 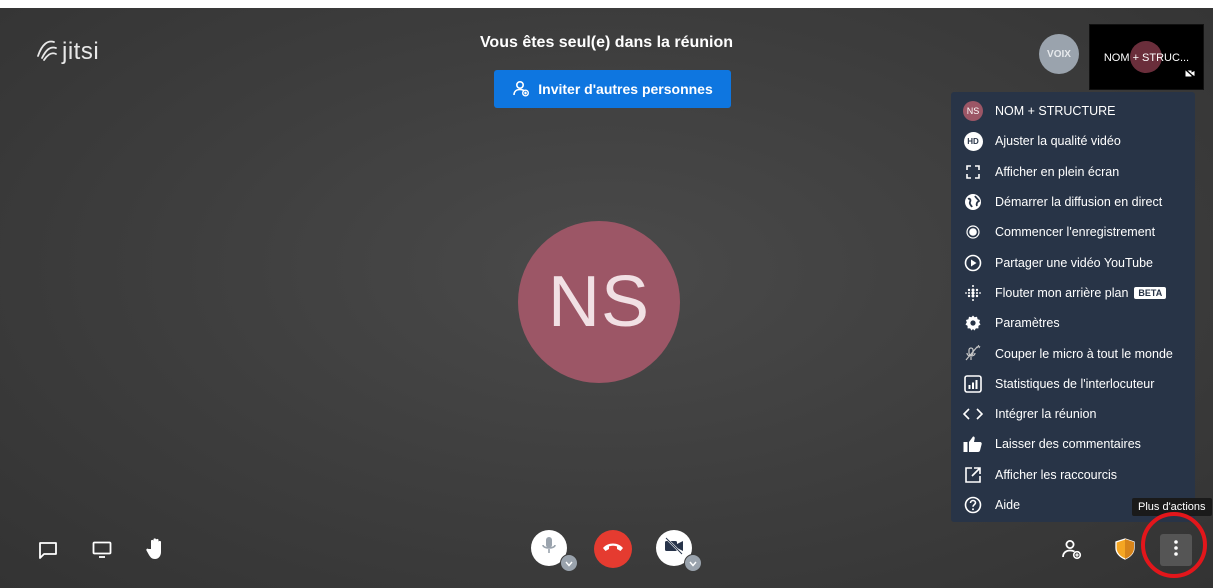 I want to click on menu-item-profile: NS NOM + STRUCTURE, so click(x=1073, y=111).